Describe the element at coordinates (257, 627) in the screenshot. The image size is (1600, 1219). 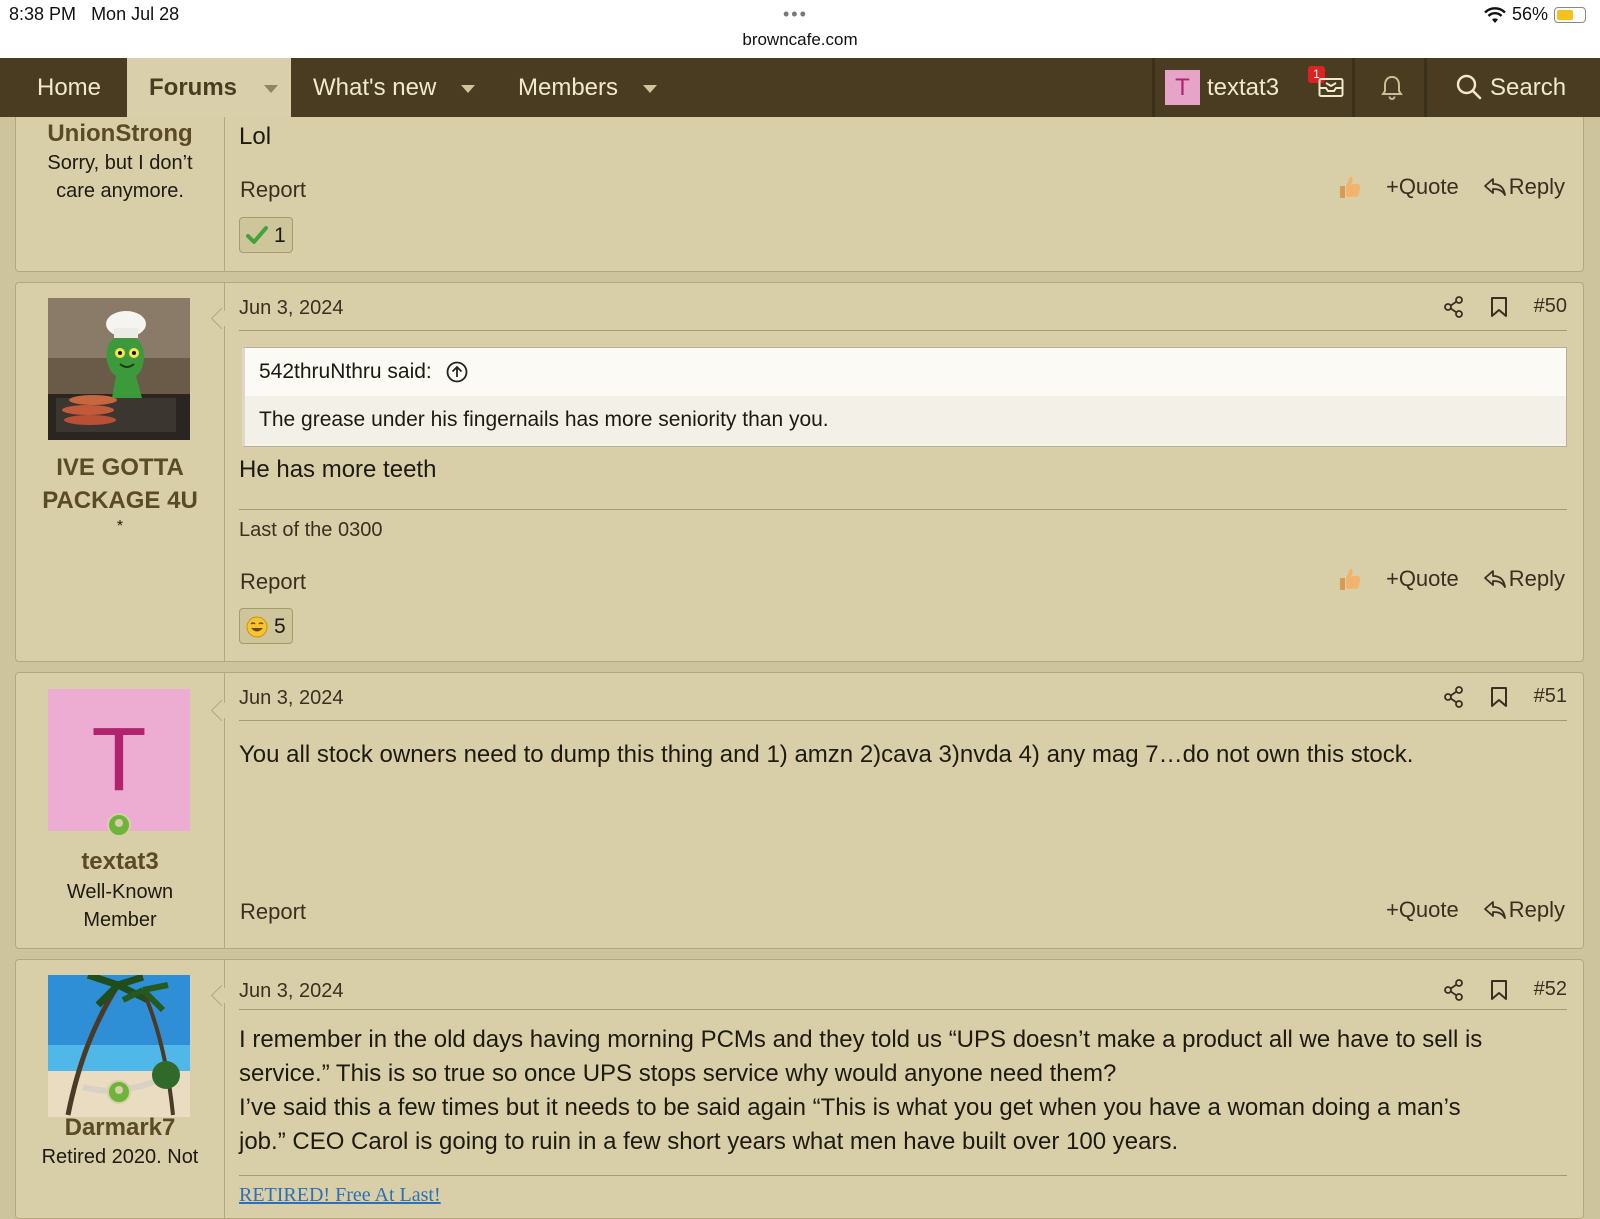
I see `laugh-reaction-icon` at that location.